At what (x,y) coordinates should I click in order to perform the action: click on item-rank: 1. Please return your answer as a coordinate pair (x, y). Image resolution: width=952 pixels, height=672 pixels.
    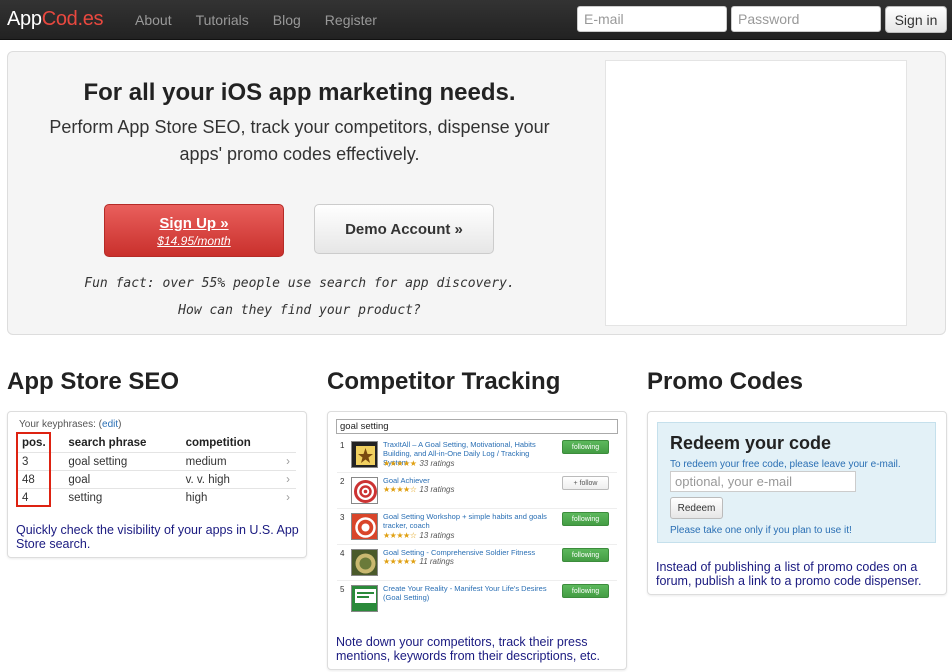
    Looking at the image, I should click on (342, 445).